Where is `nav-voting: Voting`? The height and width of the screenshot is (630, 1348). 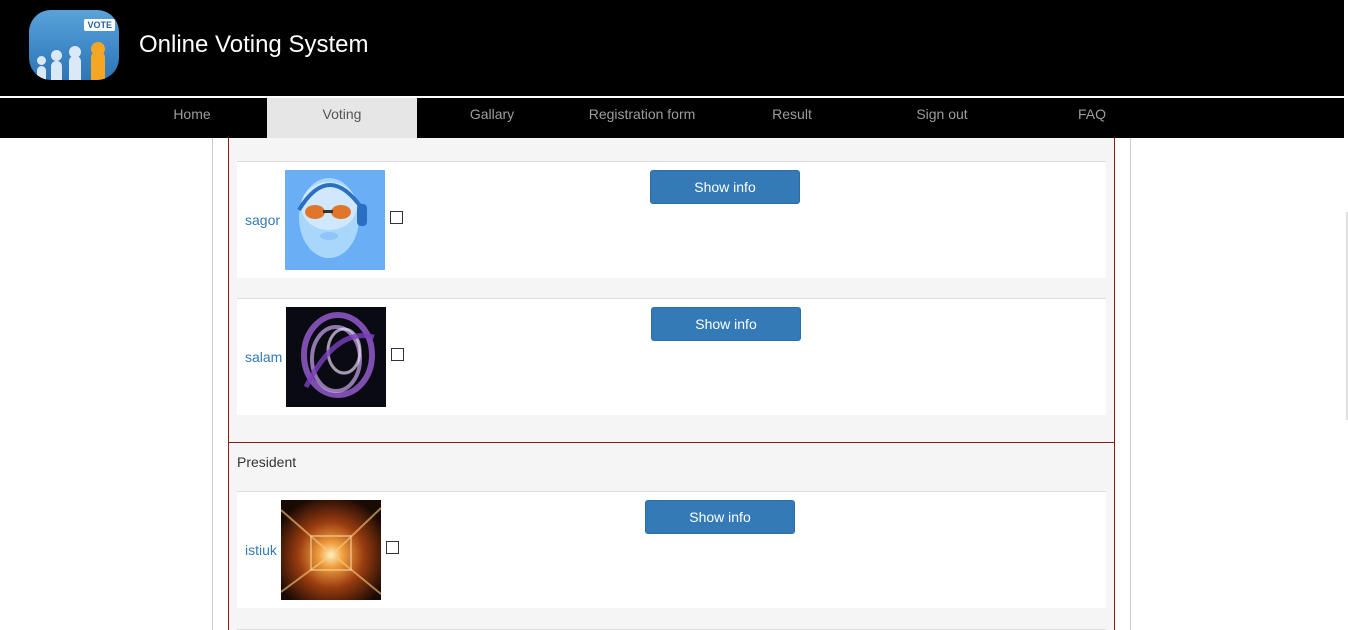
nav-voting: Voting is located at coordinates (342, 118).